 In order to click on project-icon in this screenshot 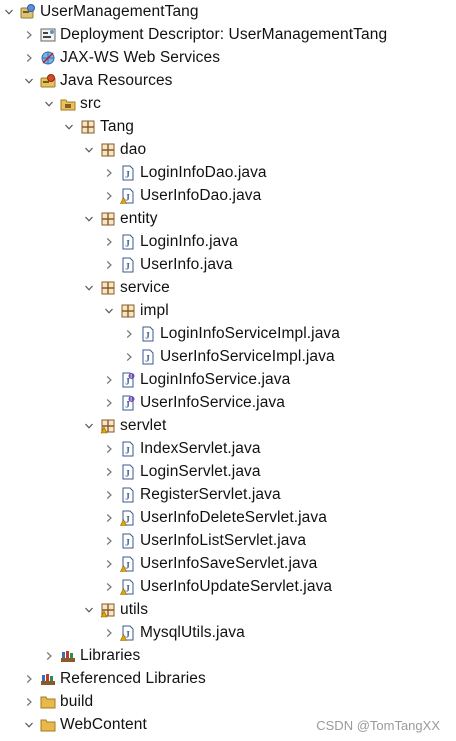, I will do `click(28, 11)`.